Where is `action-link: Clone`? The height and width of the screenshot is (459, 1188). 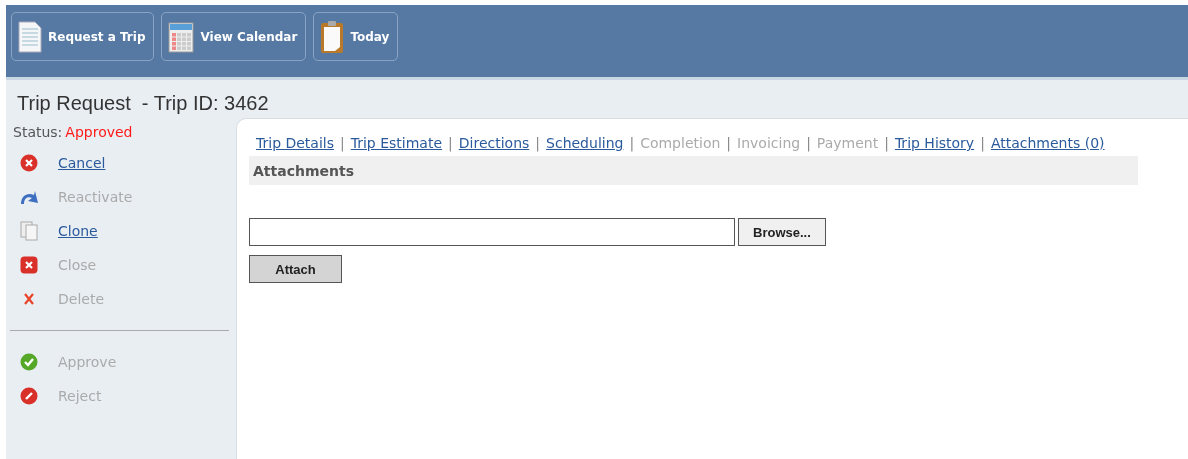 action-link: Clone is located at coordinates (121, 231).